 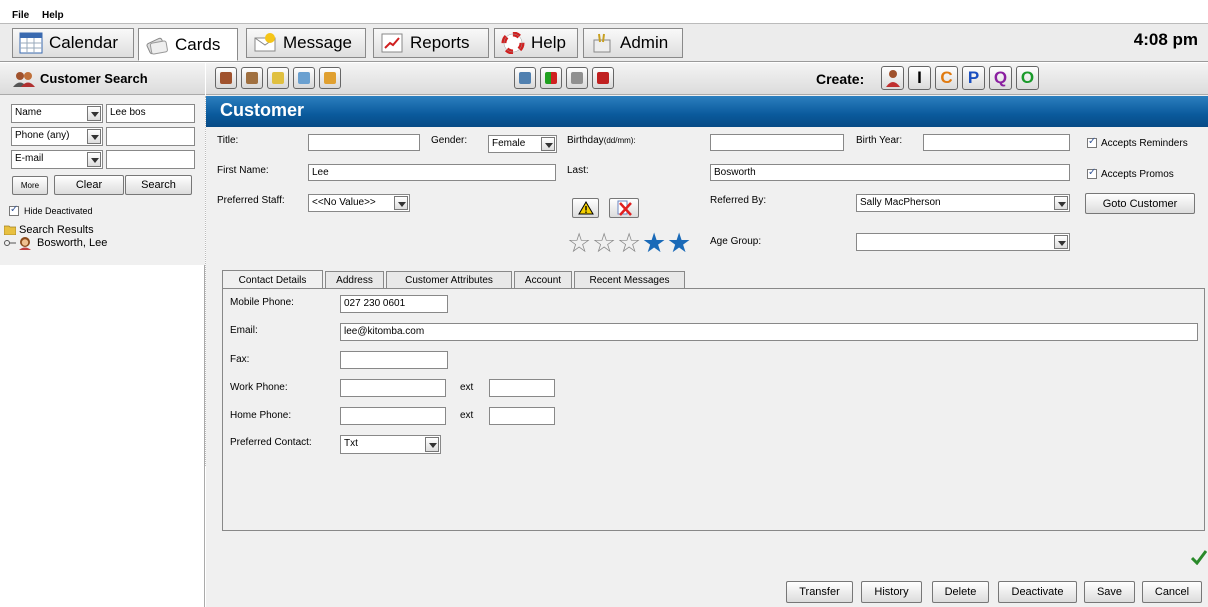 I want to click on lifebuoy-icon, so click(x=513, y=43).